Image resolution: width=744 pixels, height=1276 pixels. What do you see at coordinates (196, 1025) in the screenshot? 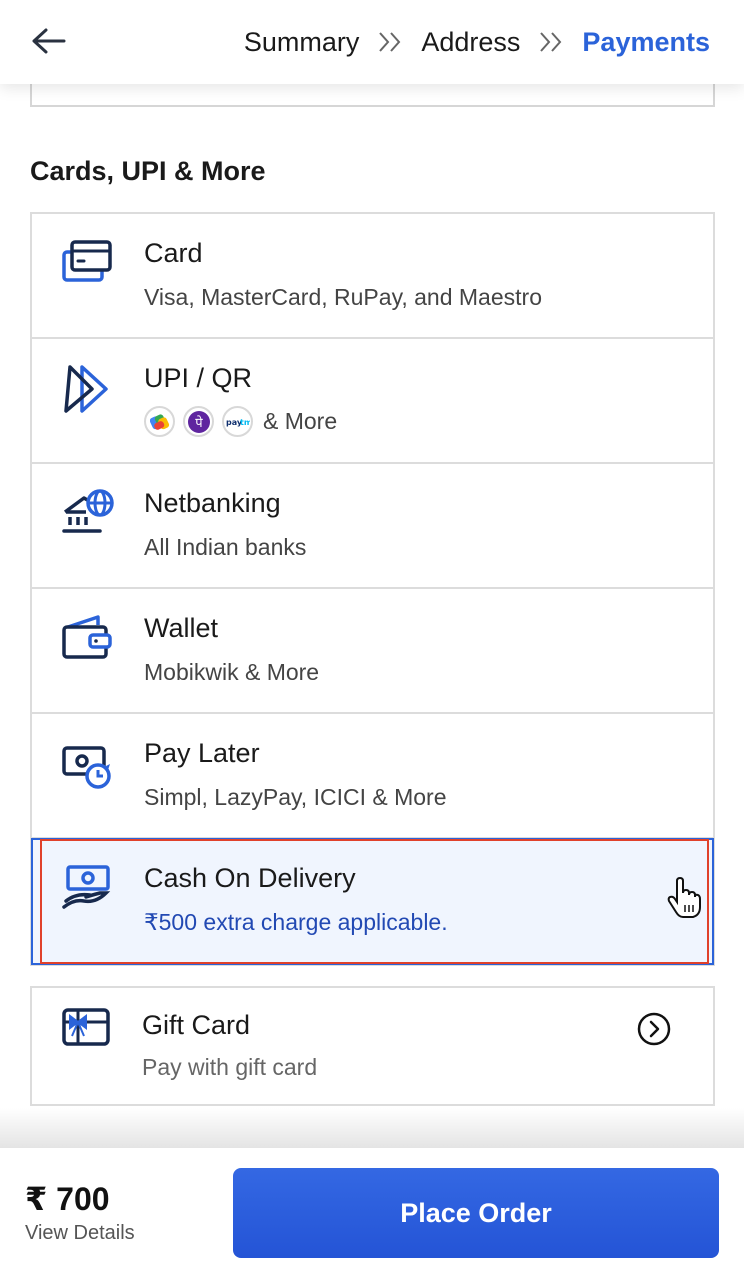
I see `gift-card-title: Gift Card` at bounding box center [196, 1025].